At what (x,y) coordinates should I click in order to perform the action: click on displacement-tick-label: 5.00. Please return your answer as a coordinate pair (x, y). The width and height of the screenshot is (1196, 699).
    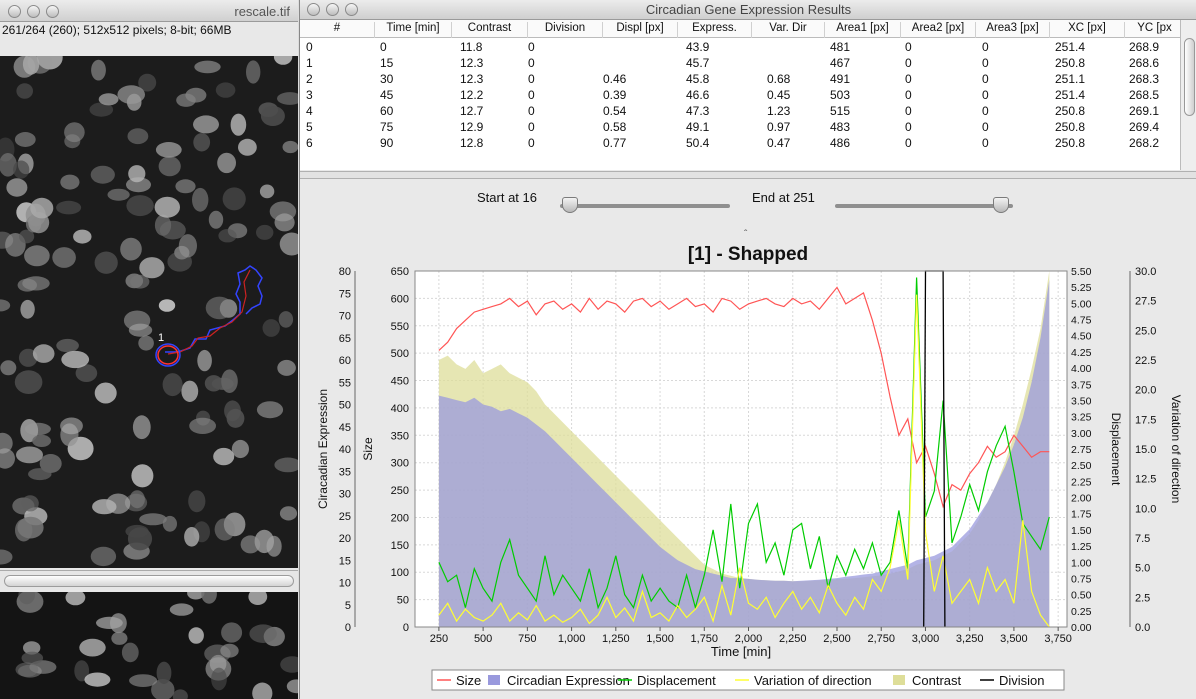
    Looking at the image, I should click on (1081, 304).